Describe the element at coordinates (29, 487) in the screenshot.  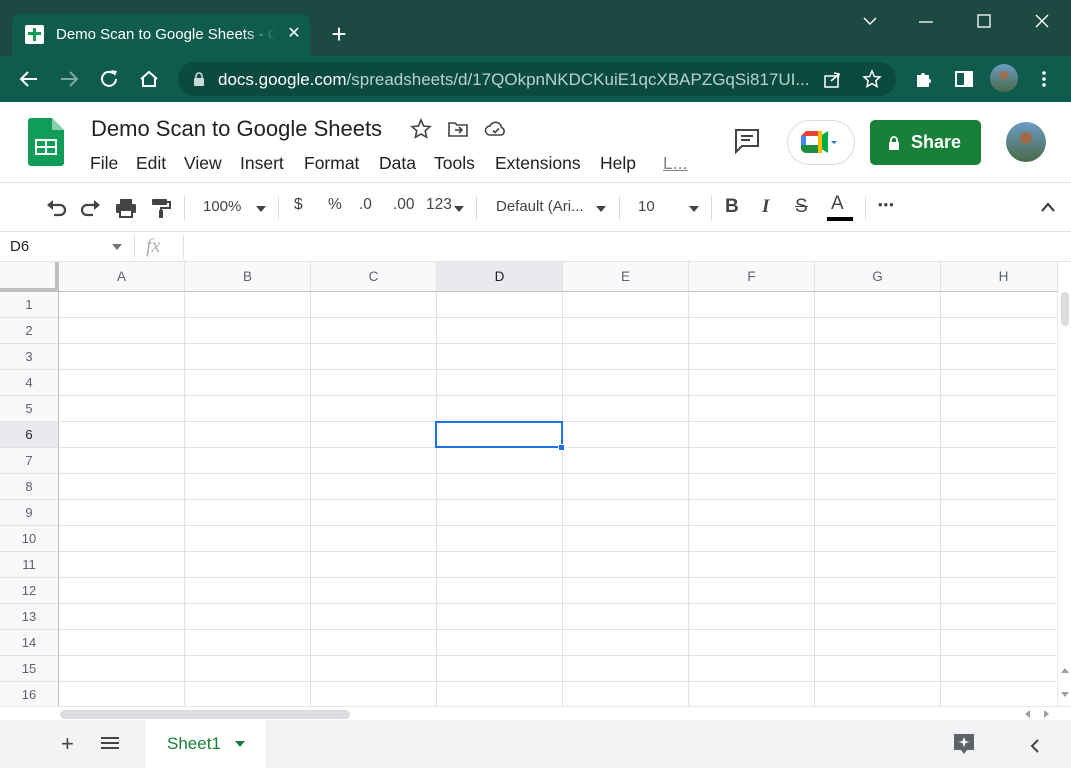
I see `row-header-8: 8` at that location.